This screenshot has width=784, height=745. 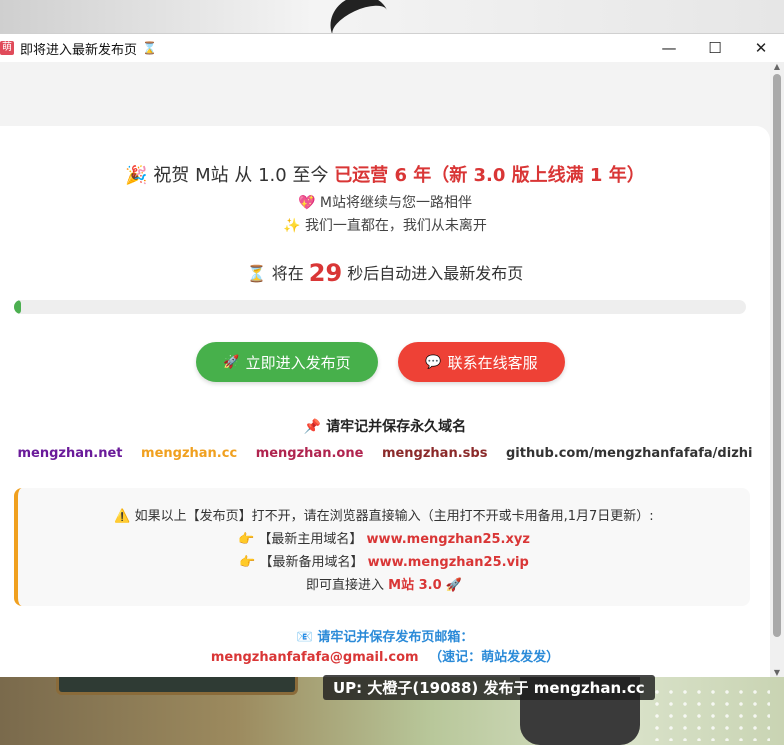 I want to click on contact-support-button: 💬 联系在线客服, so click(x=481, y=362).